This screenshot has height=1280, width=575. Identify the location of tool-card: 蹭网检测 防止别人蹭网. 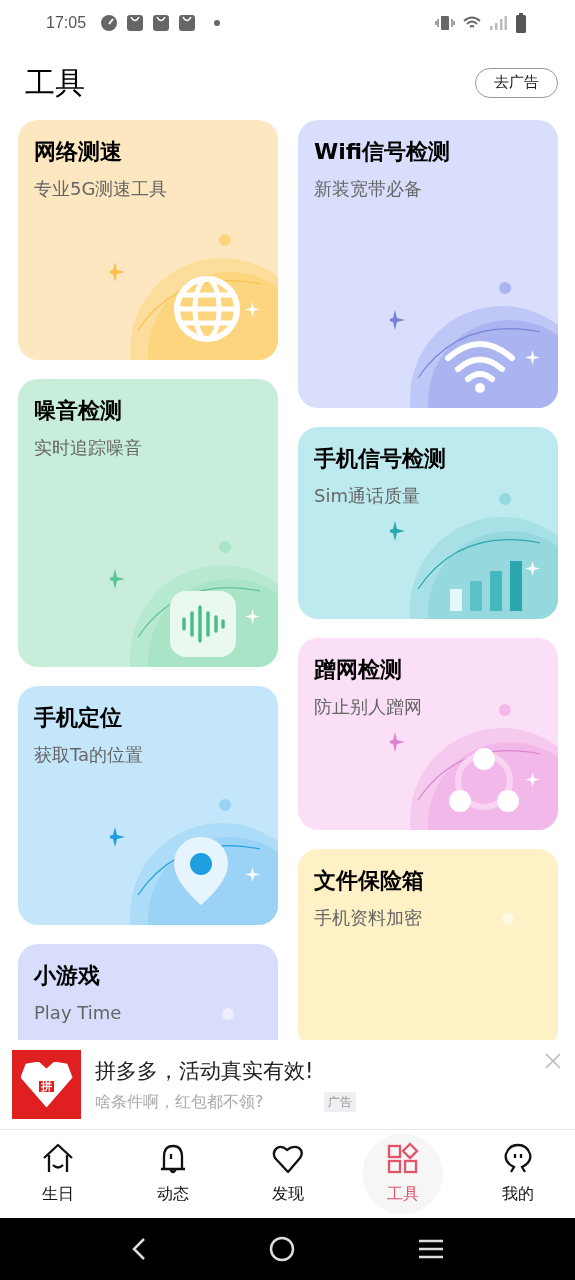
(428, 734).